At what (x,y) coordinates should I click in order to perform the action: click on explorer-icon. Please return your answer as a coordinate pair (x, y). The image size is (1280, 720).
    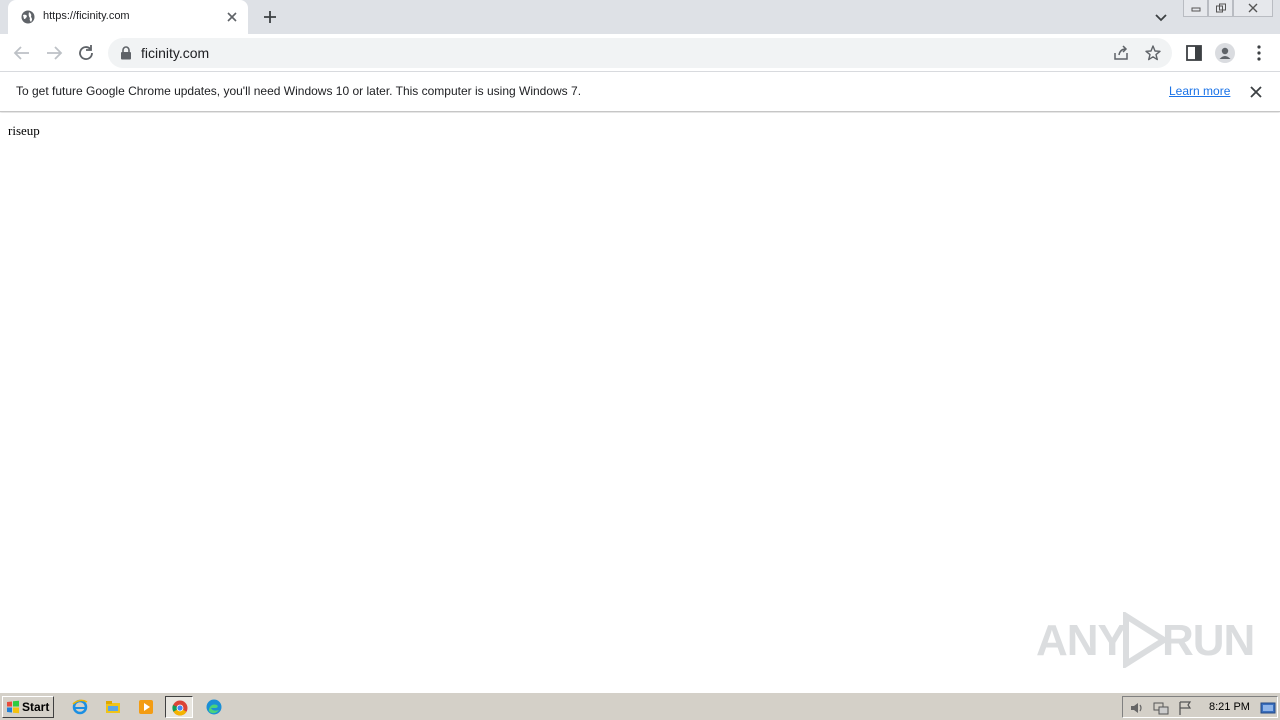
    Looking at the image, I should click on (113, 707).